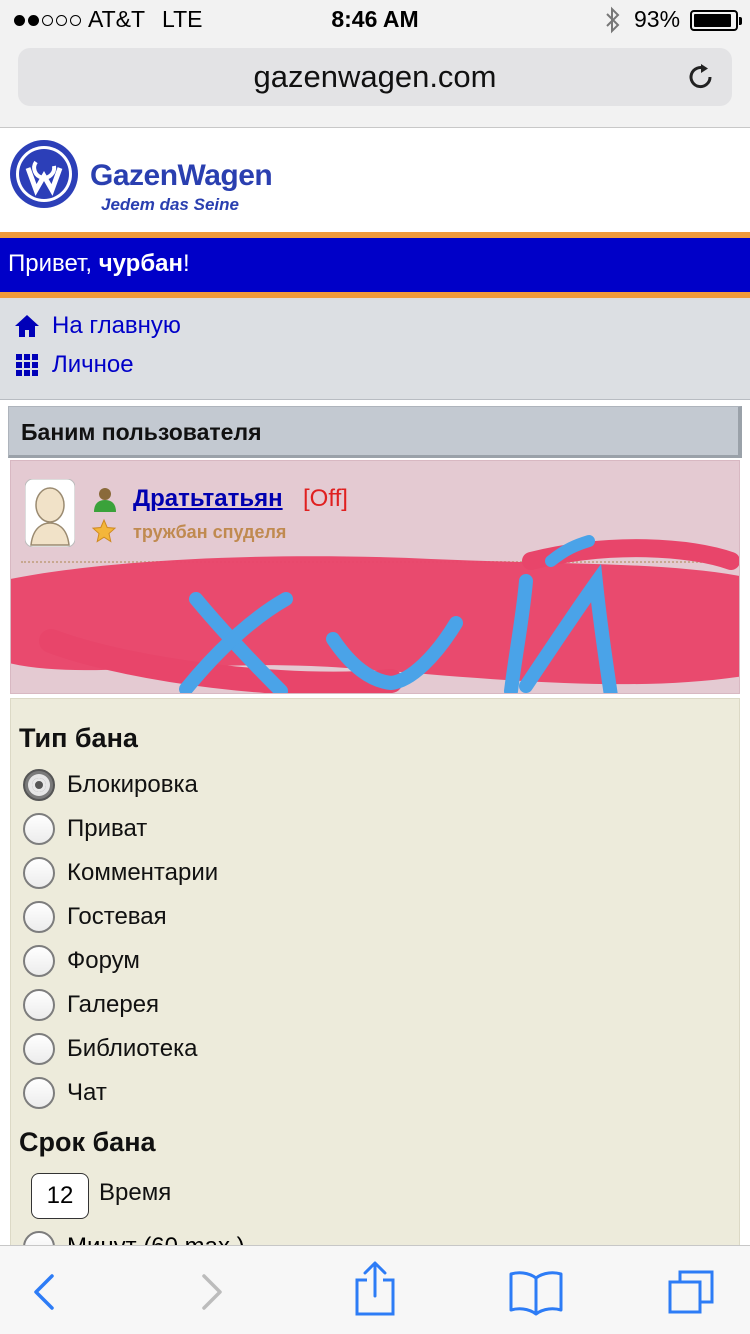 The width and height of the screenshot is (750, 1334). I want to click on share-icon, so click(375, 1288).